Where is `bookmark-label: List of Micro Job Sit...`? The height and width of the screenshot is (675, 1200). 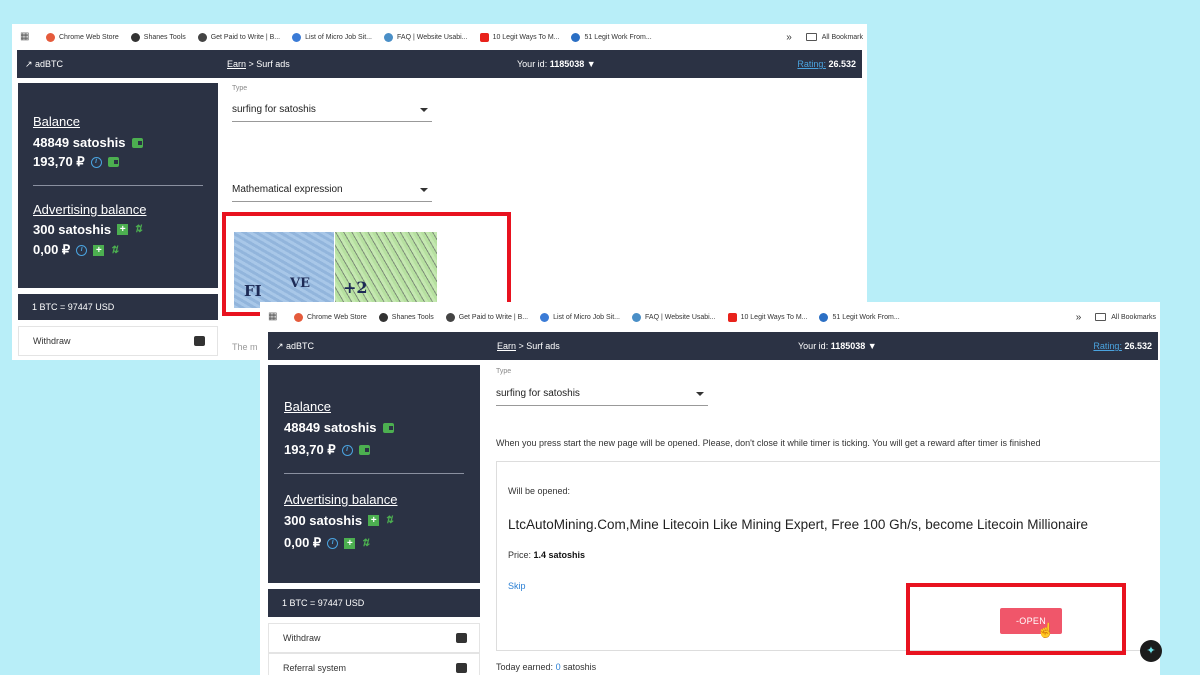 bookmark-label: List of Micro Job Sit... is located at coordinates (587, 317).